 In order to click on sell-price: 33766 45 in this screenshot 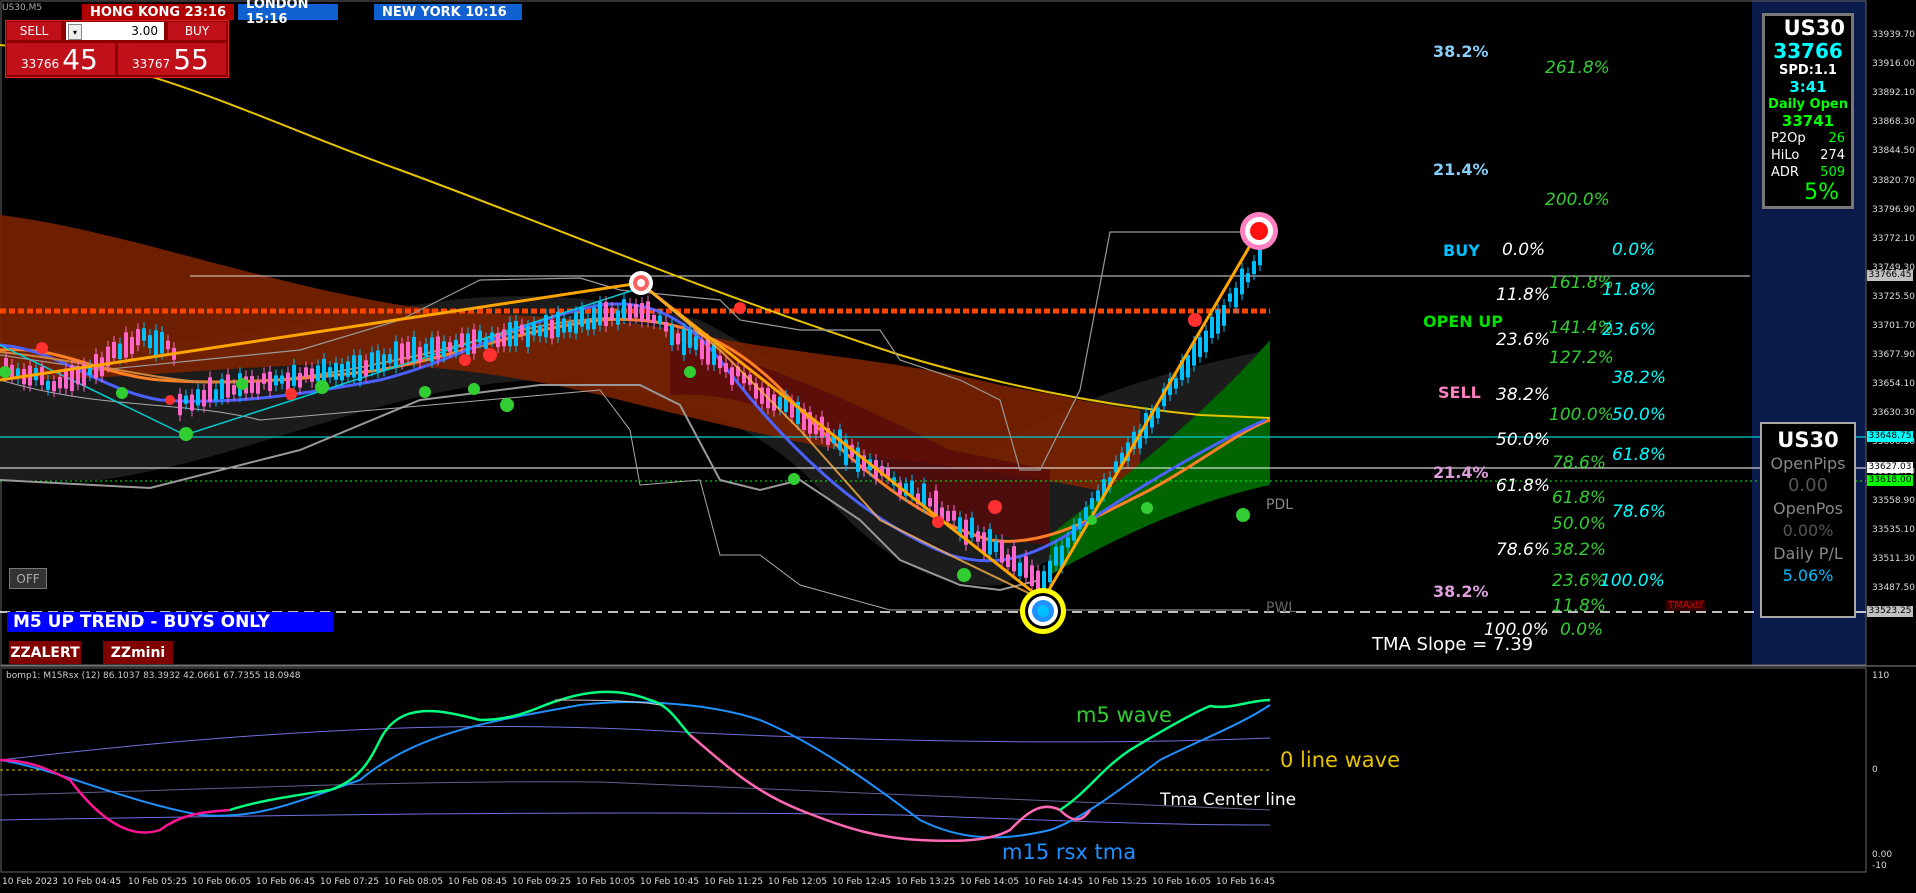, I will do `click(61, 59)`.